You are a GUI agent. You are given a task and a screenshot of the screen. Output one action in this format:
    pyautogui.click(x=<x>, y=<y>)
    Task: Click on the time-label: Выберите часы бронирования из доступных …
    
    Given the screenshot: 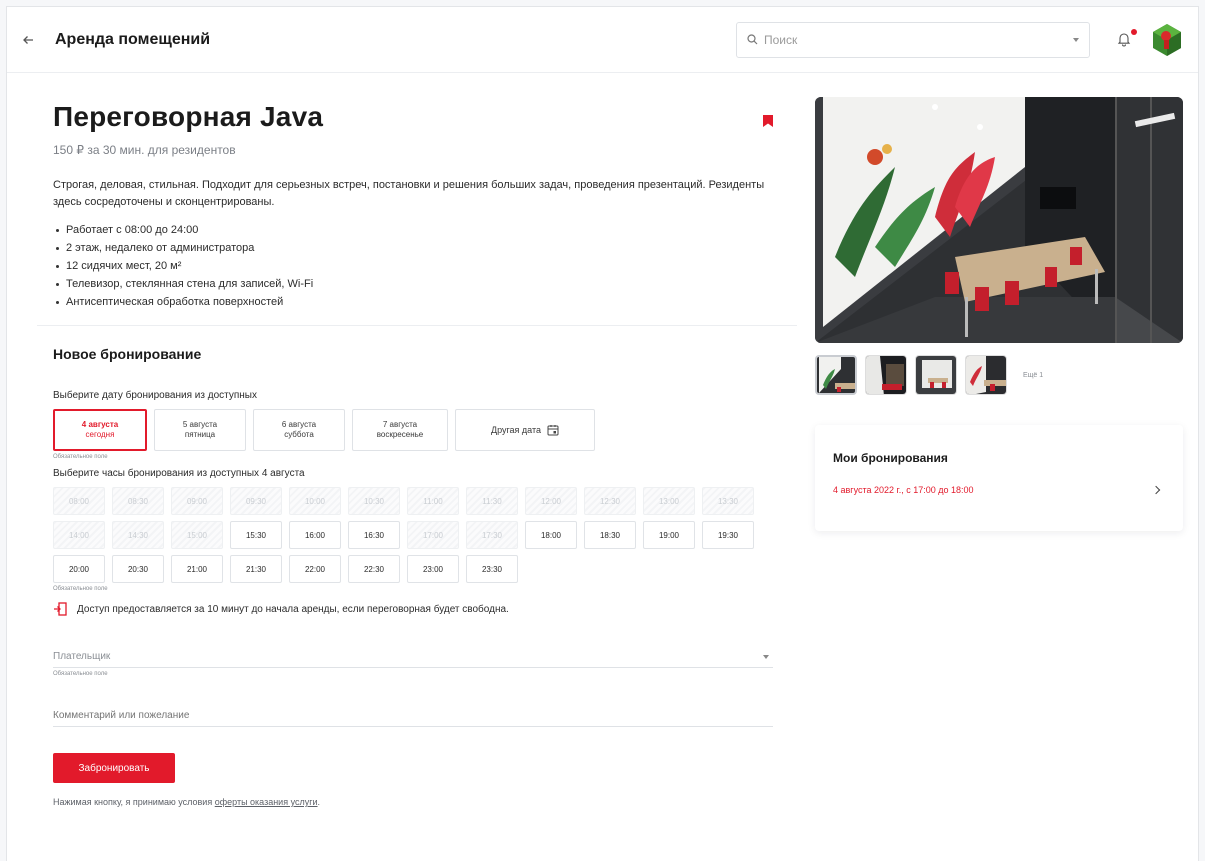 What is the action you would take?
    pyautogui.click(x=179, y=473)
    